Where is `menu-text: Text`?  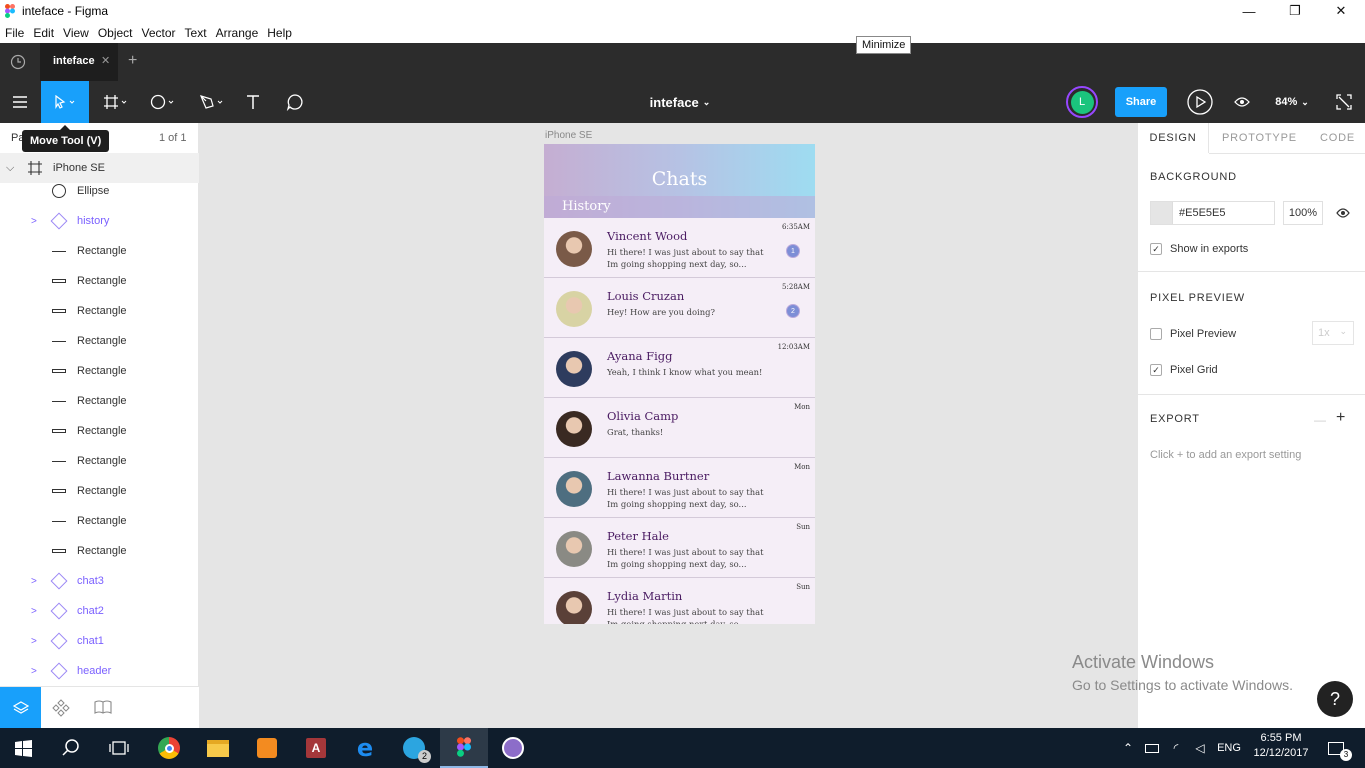
menu-text: Text is located at coordinates (196, 33).